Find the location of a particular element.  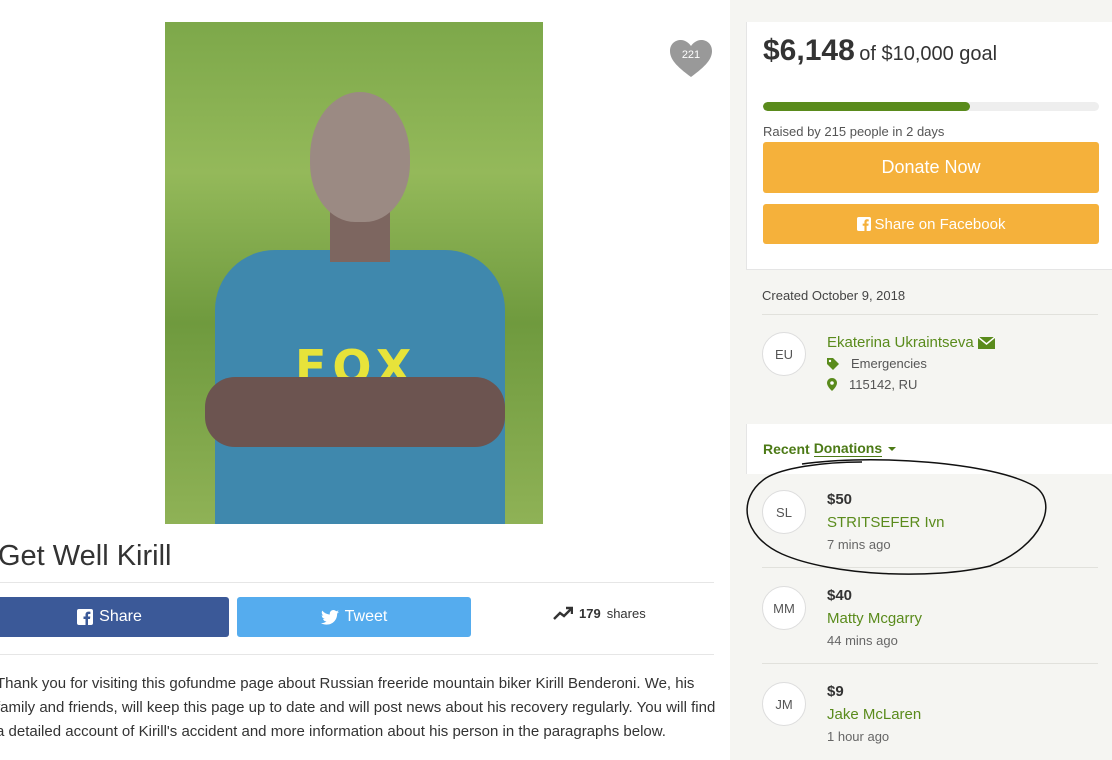

donation-time: 1 hour ago is located at coordinates (858, 736).